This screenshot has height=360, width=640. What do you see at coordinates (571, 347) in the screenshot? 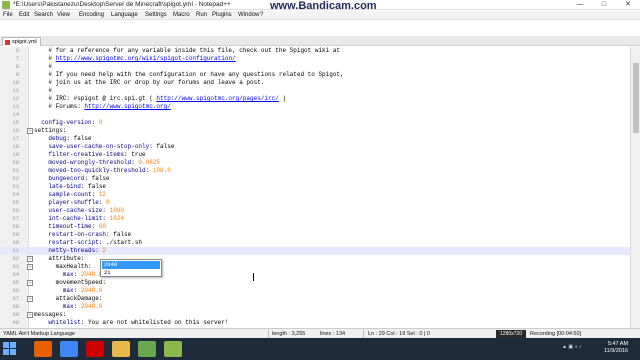
I see `tray-icons: ▲ ▣ ◖ ♪` at bounding box center [571, 347].